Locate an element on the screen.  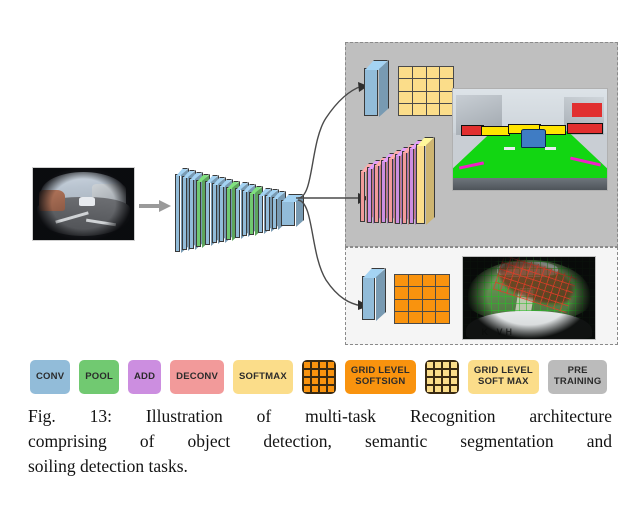
legend-item-grid-level-softsign: GRID LEVEL SOFTSIGN is located at coordinates (380, 377).